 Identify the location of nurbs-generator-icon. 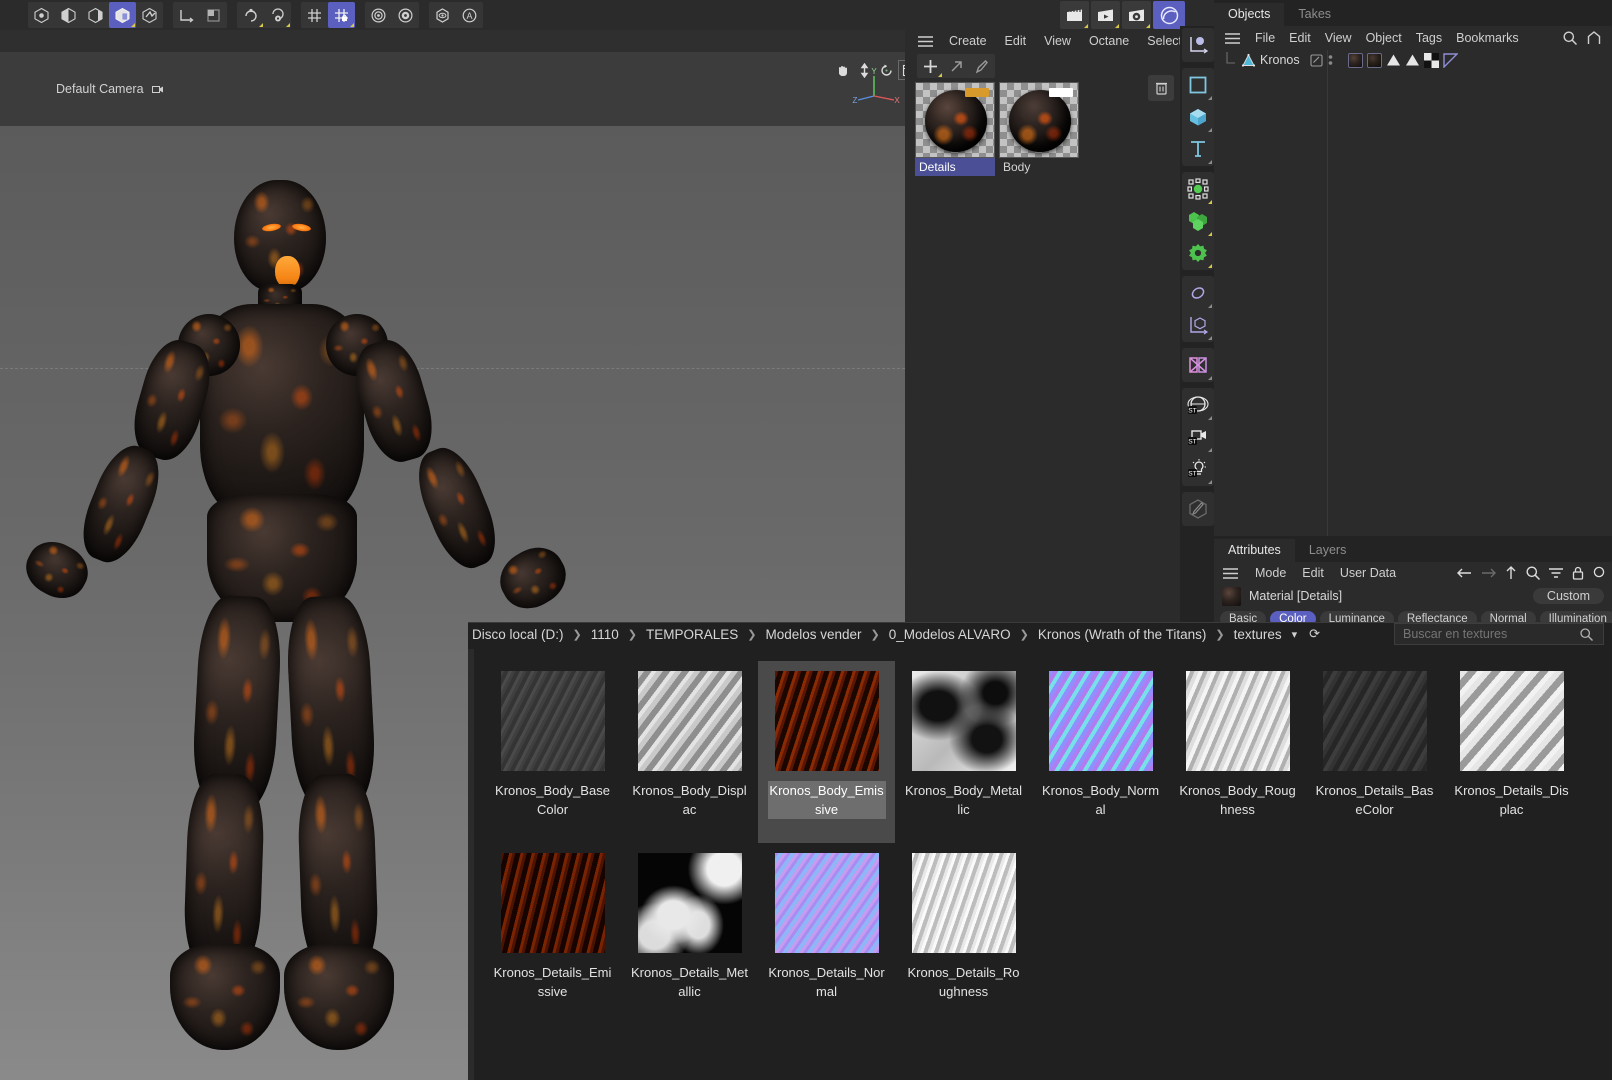
(1197, 189).